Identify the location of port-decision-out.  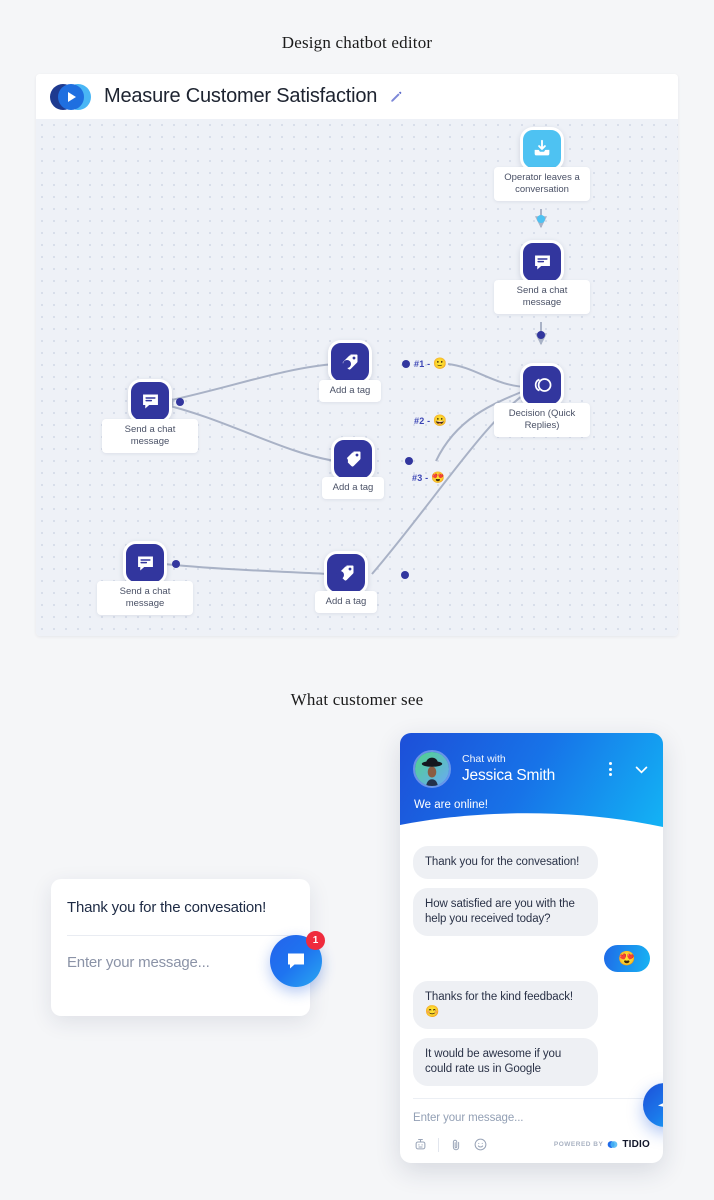
(529, 387).